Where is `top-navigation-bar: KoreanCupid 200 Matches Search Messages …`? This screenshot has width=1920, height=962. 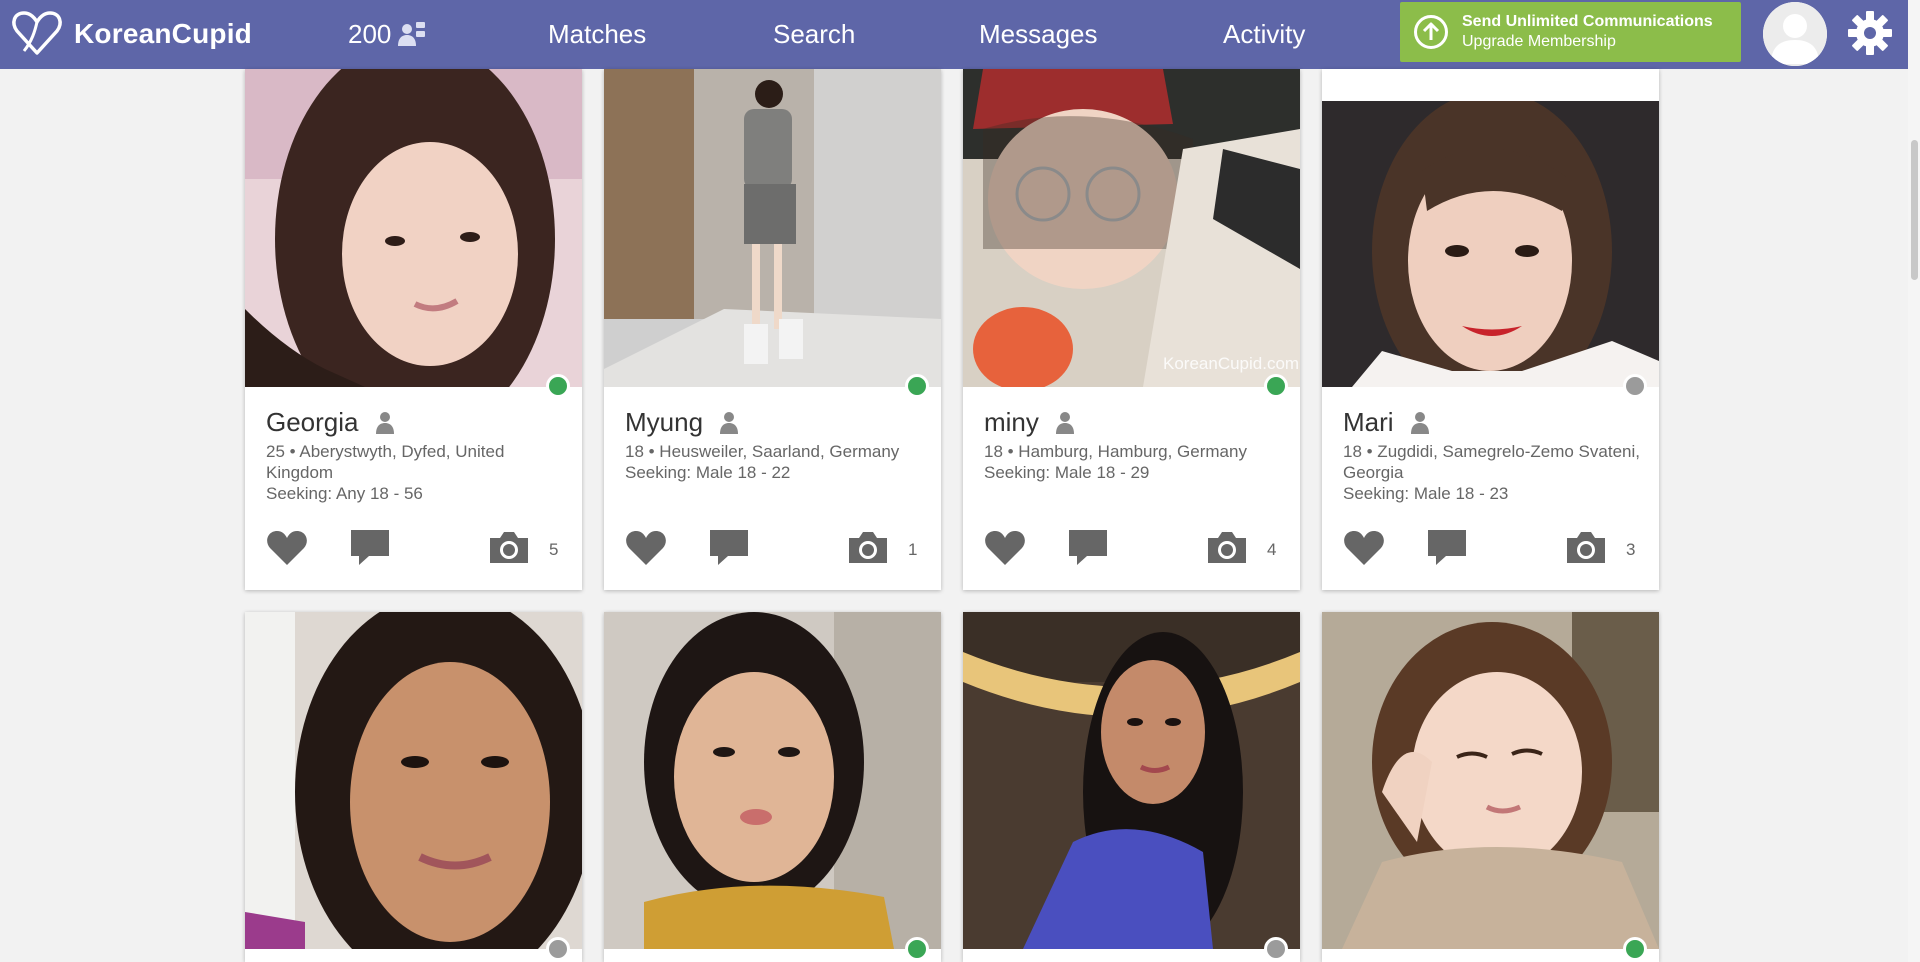 top-navigation-bar: KoreanCupid 200 Matches Search Messages … is located at coordinates (954, 34).